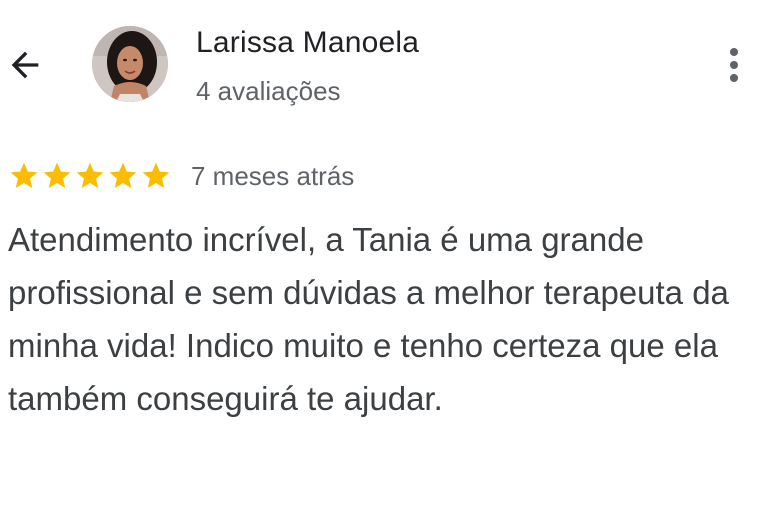 This screenshot has height=507, width=768. I want to click on star-rating, so click(90, 176).